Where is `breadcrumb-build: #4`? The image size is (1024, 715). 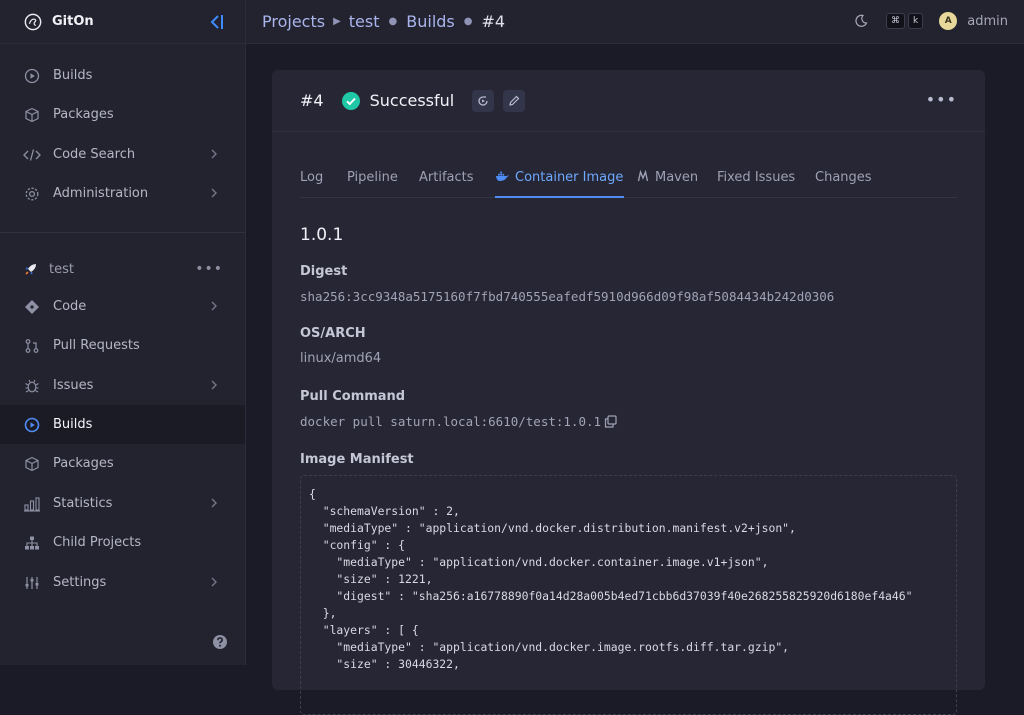
breadcrumb-build: #4 is located at coordinates (493, 21).